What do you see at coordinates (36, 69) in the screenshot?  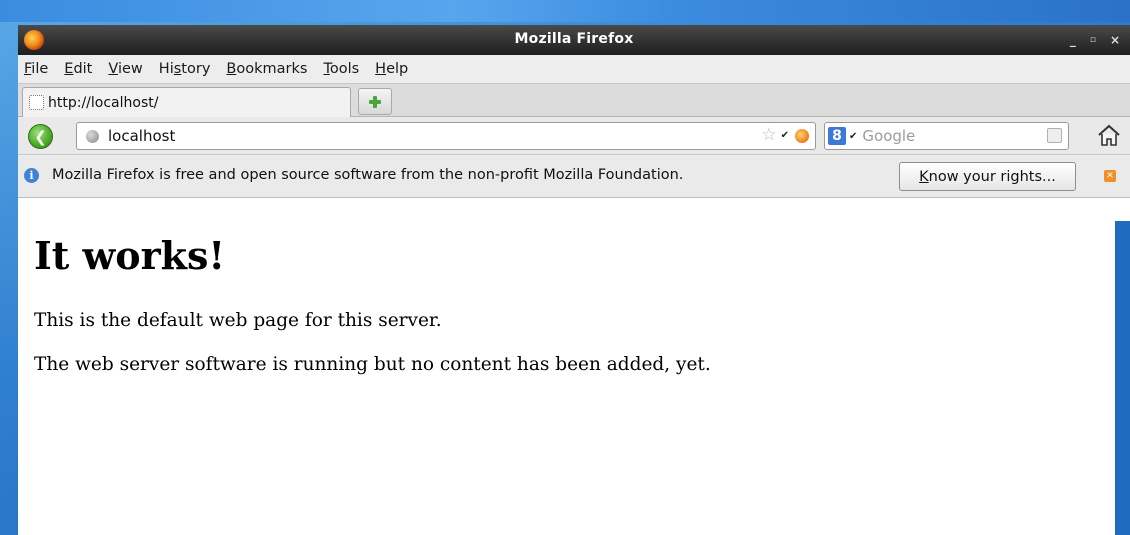 I see `menu-file: File` at bounding box center [36, 69].